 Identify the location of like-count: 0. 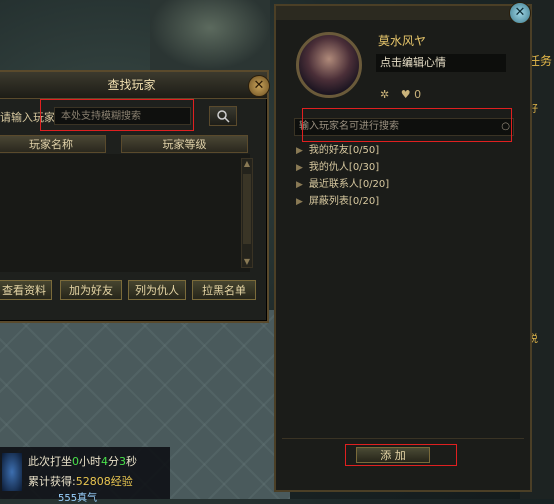
(418, 94).